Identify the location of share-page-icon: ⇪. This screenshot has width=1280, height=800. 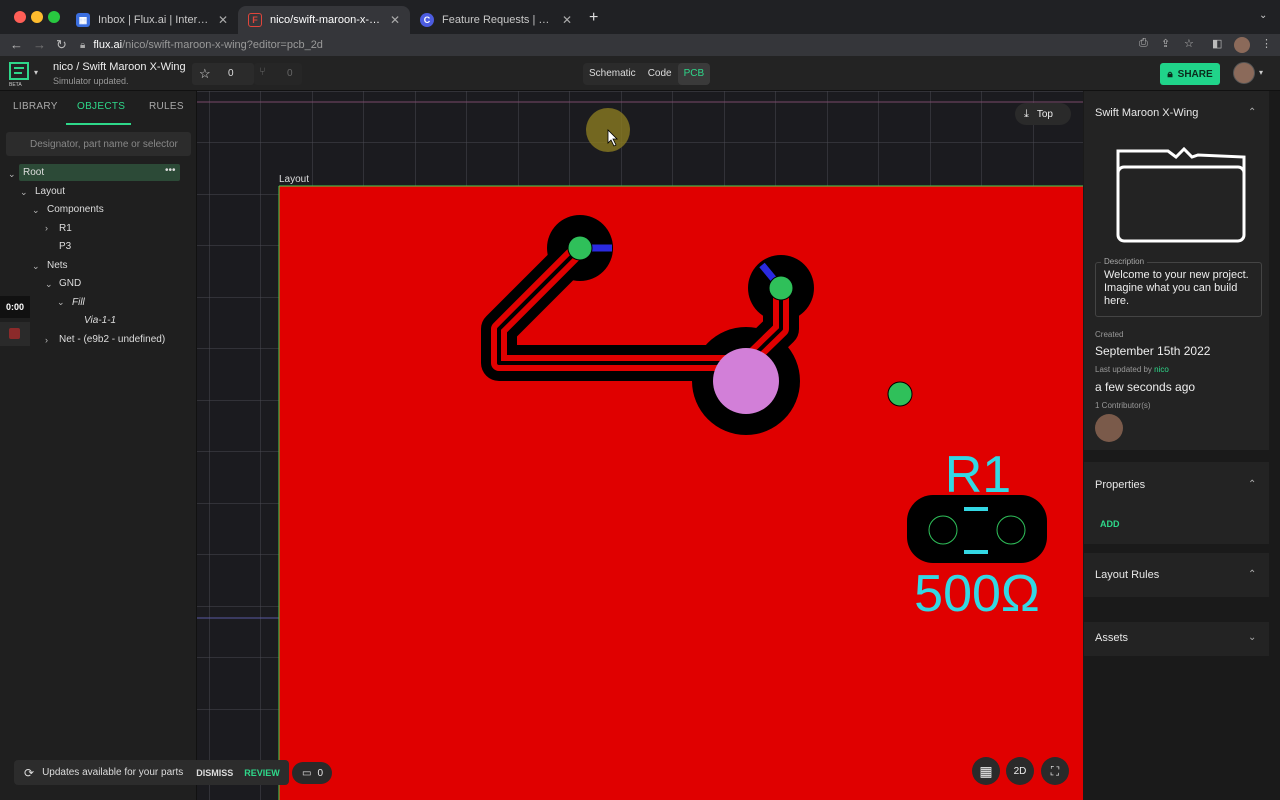
(1165, 43).